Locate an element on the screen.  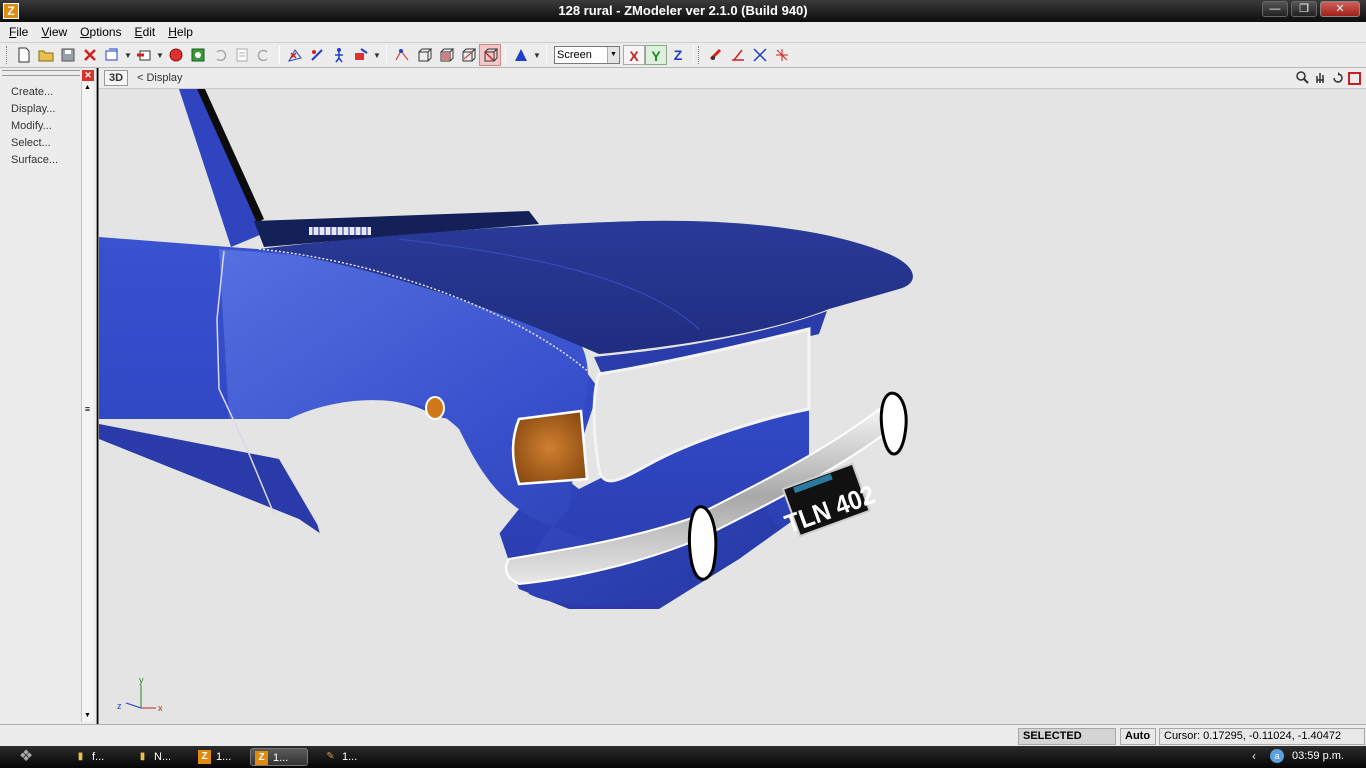
transform-icon is located at coordinates (361, 55).